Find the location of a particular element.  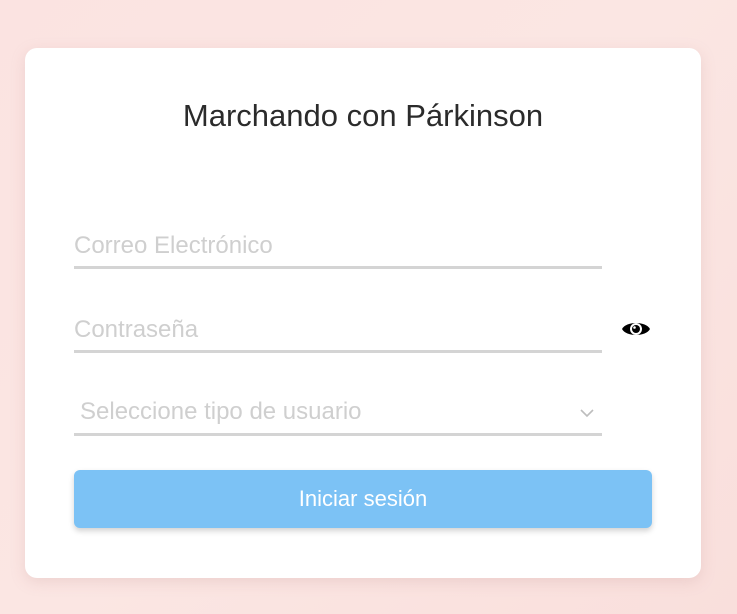

password-field-container is located at coordinates (338, 331).